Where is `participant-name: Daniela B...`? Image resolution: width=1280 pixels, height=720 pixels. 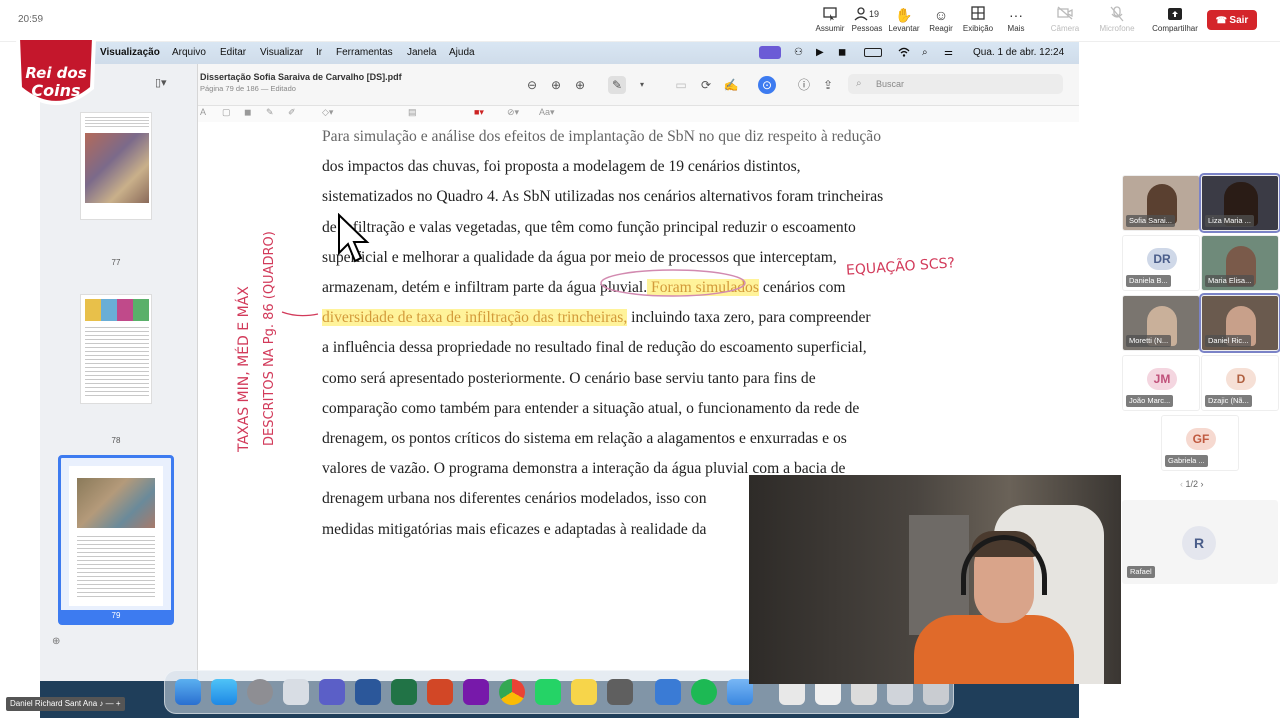 participant-name: Daniela B... is located at coordinates (1148, 281).